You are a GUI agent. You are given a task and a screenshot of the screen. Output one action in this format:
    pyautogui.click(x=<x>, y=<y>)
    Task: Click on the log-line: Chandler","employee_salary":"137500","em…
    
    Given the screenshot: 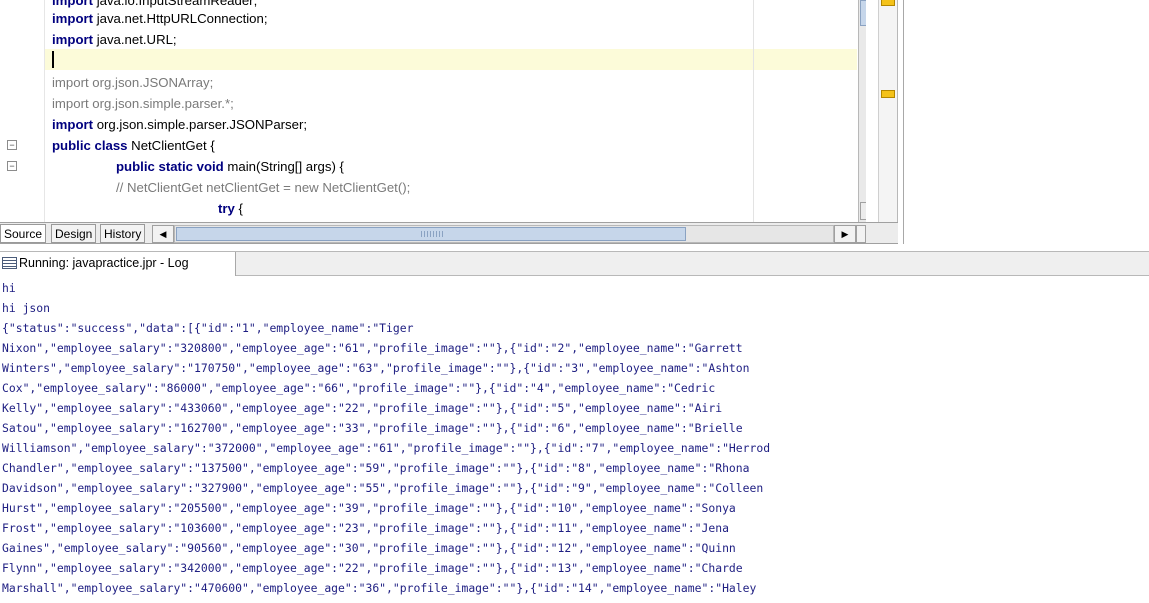 What is the action you would take?
    pyautogui.click(x=376, y=468)
    